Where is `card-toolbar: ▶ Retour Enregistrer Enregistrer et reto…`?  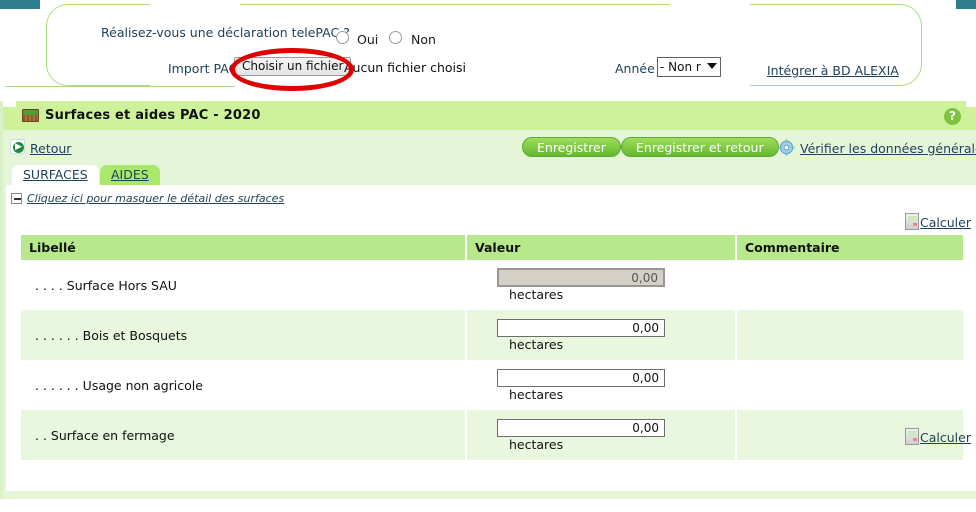 card-toolbar: ▶ Retour Enregistrer Enregistrer et reto… is located at coordinates (489, 148).